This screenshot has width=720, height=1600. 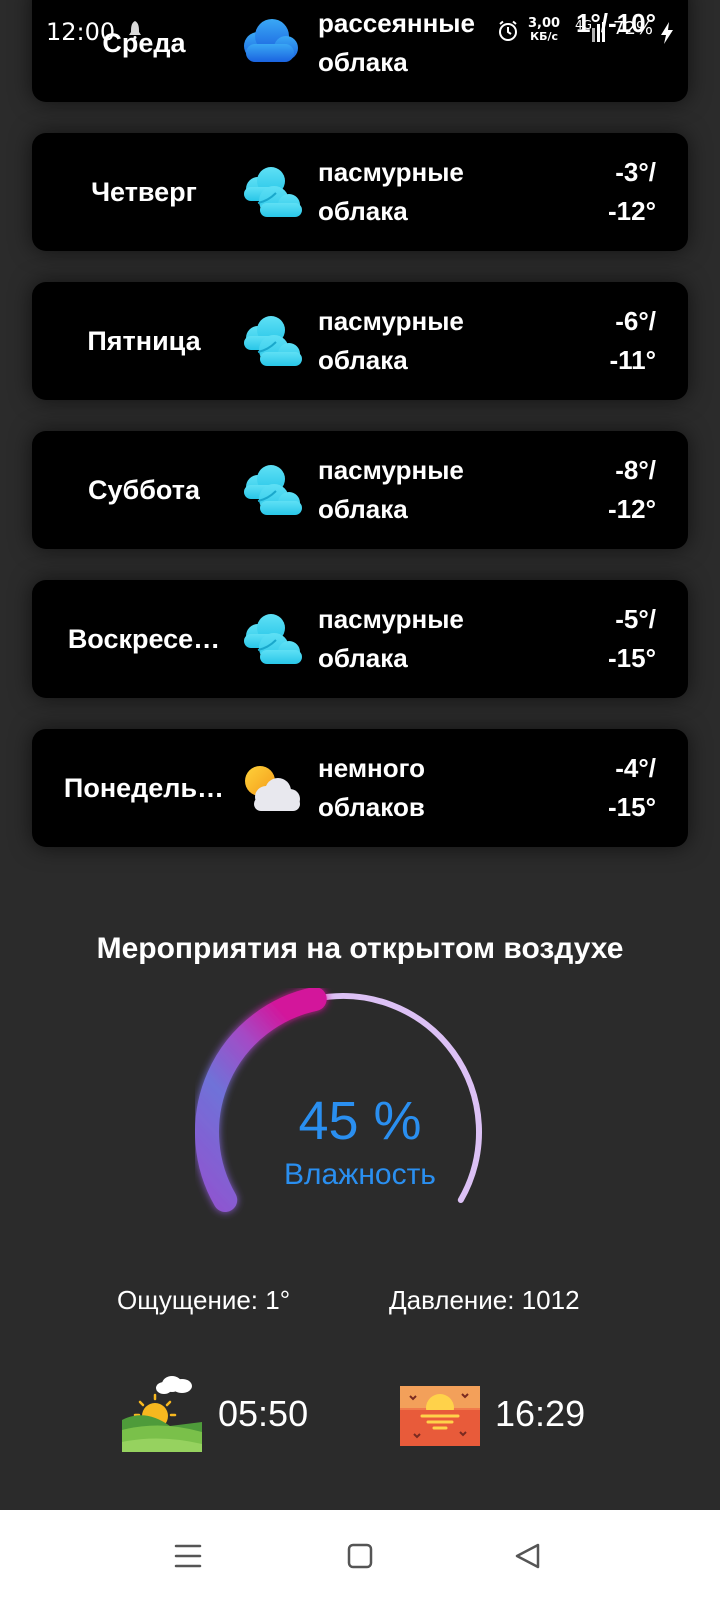 What do you see at coordinates (540, 1413) in the screenshot?
I see `sunset-time: 16:29` at bounding box center [540, 1413].